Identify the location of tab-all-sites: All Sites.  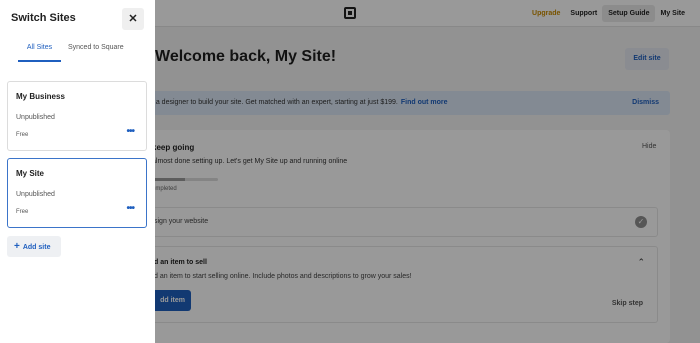
(39, 53).